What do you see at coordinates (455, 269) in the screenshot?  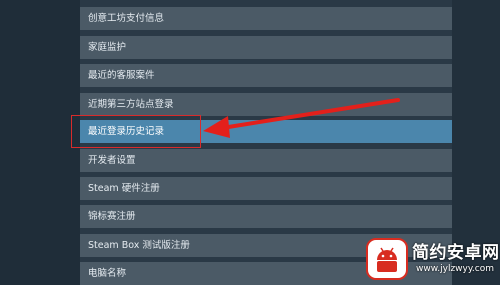 I see `watermark-url: www.jylzwyy.com` at bounding box center [455, 269].